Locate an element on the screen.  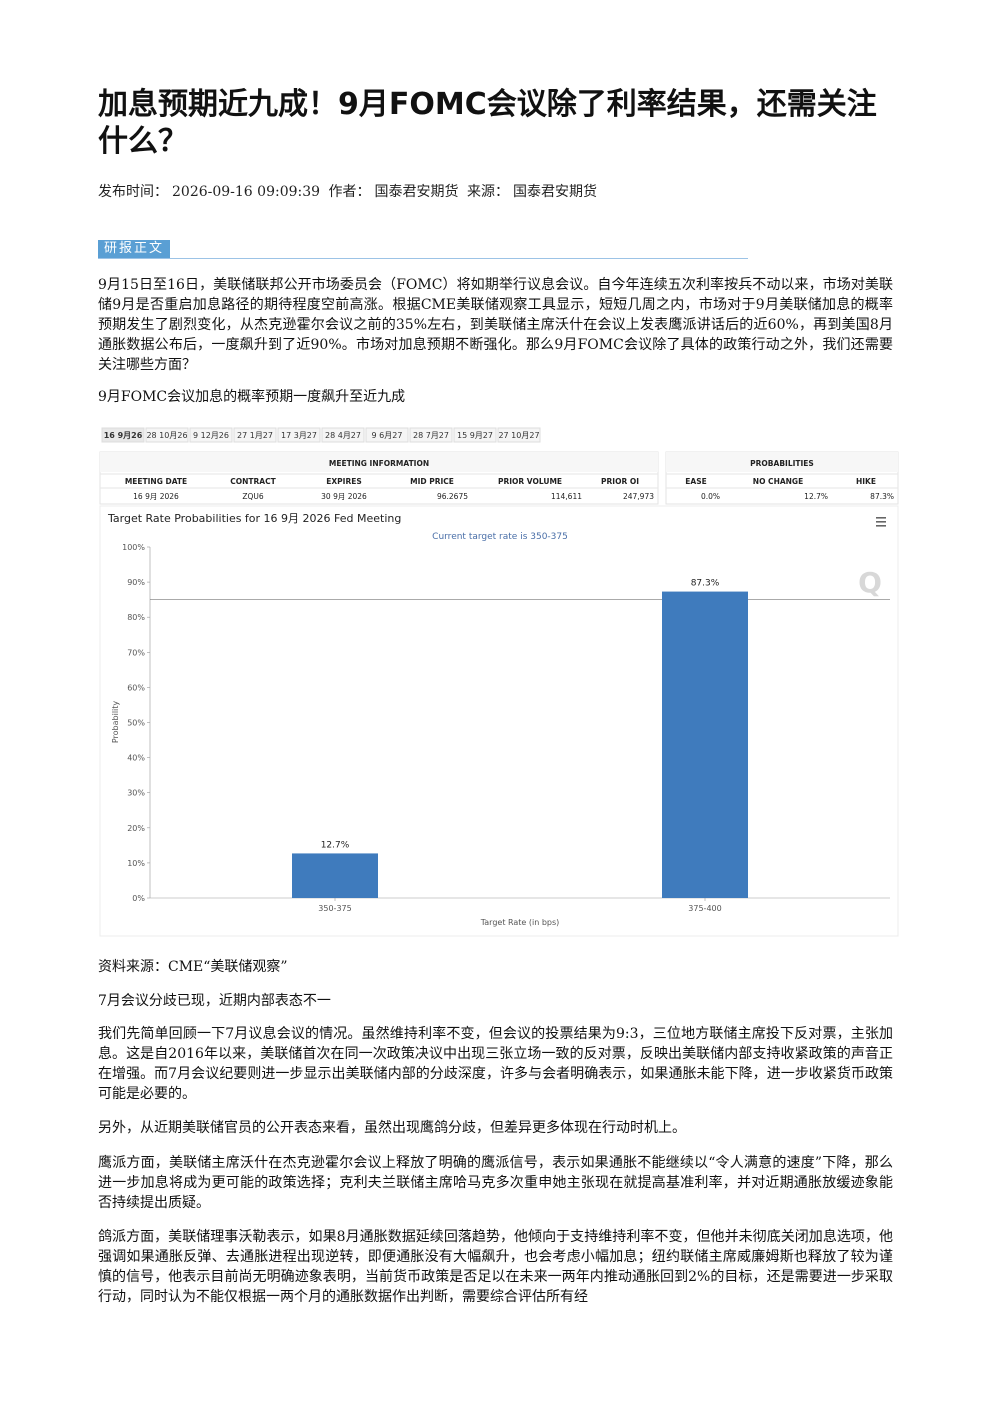
meeting-header-cell: CONTRACT is located at coordinates (253, 481).